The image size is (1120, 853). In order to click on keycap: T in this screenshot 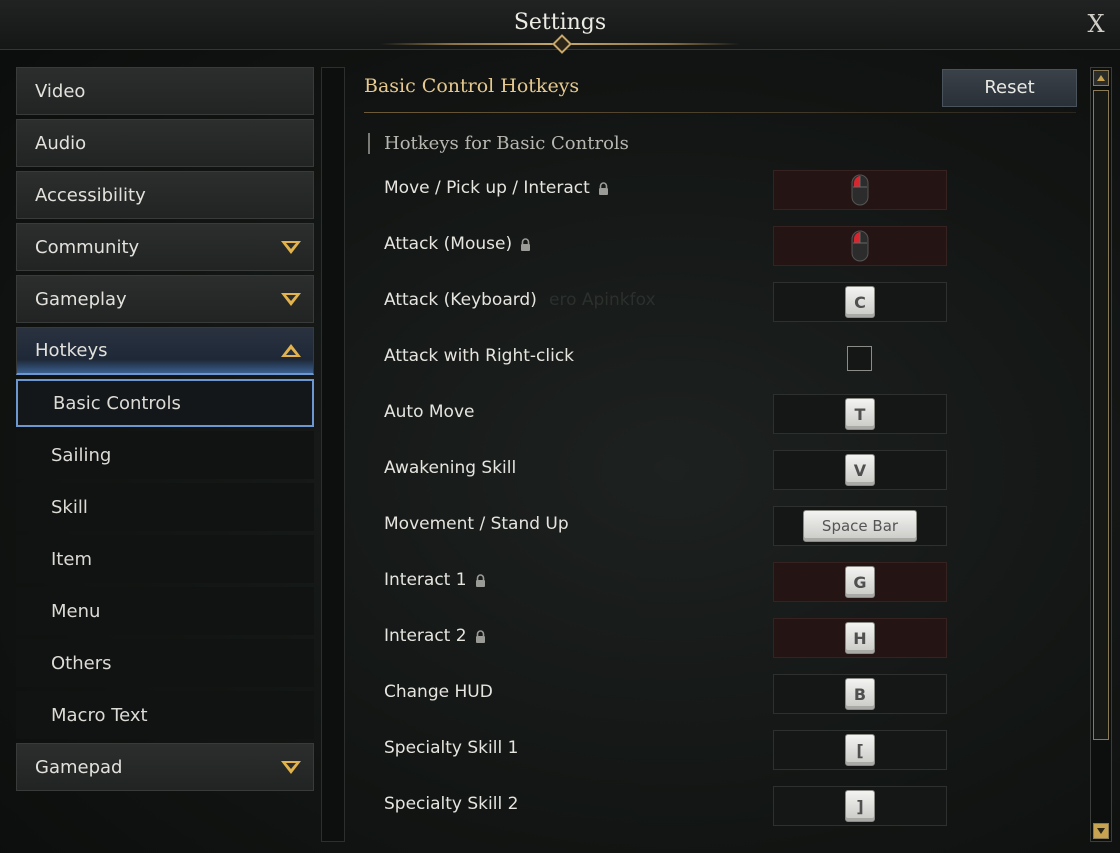, I will do `click(860, 414)`.